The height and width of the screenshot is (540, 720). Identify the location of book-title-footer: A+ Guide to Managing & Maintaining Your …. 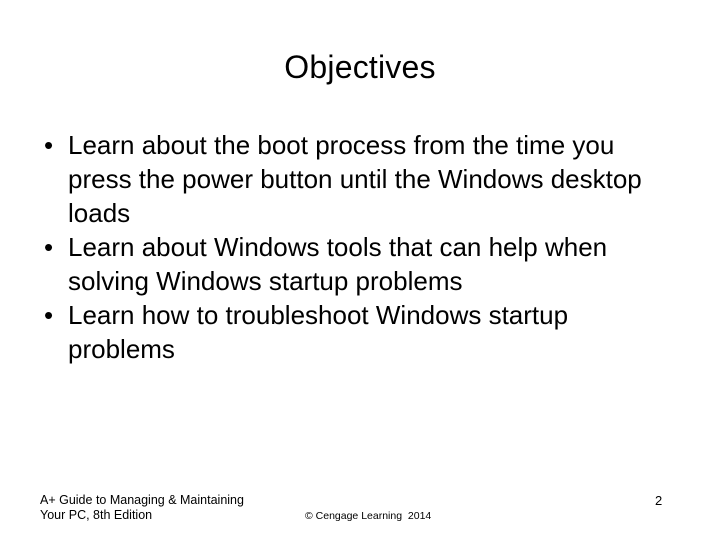
(175, 508).